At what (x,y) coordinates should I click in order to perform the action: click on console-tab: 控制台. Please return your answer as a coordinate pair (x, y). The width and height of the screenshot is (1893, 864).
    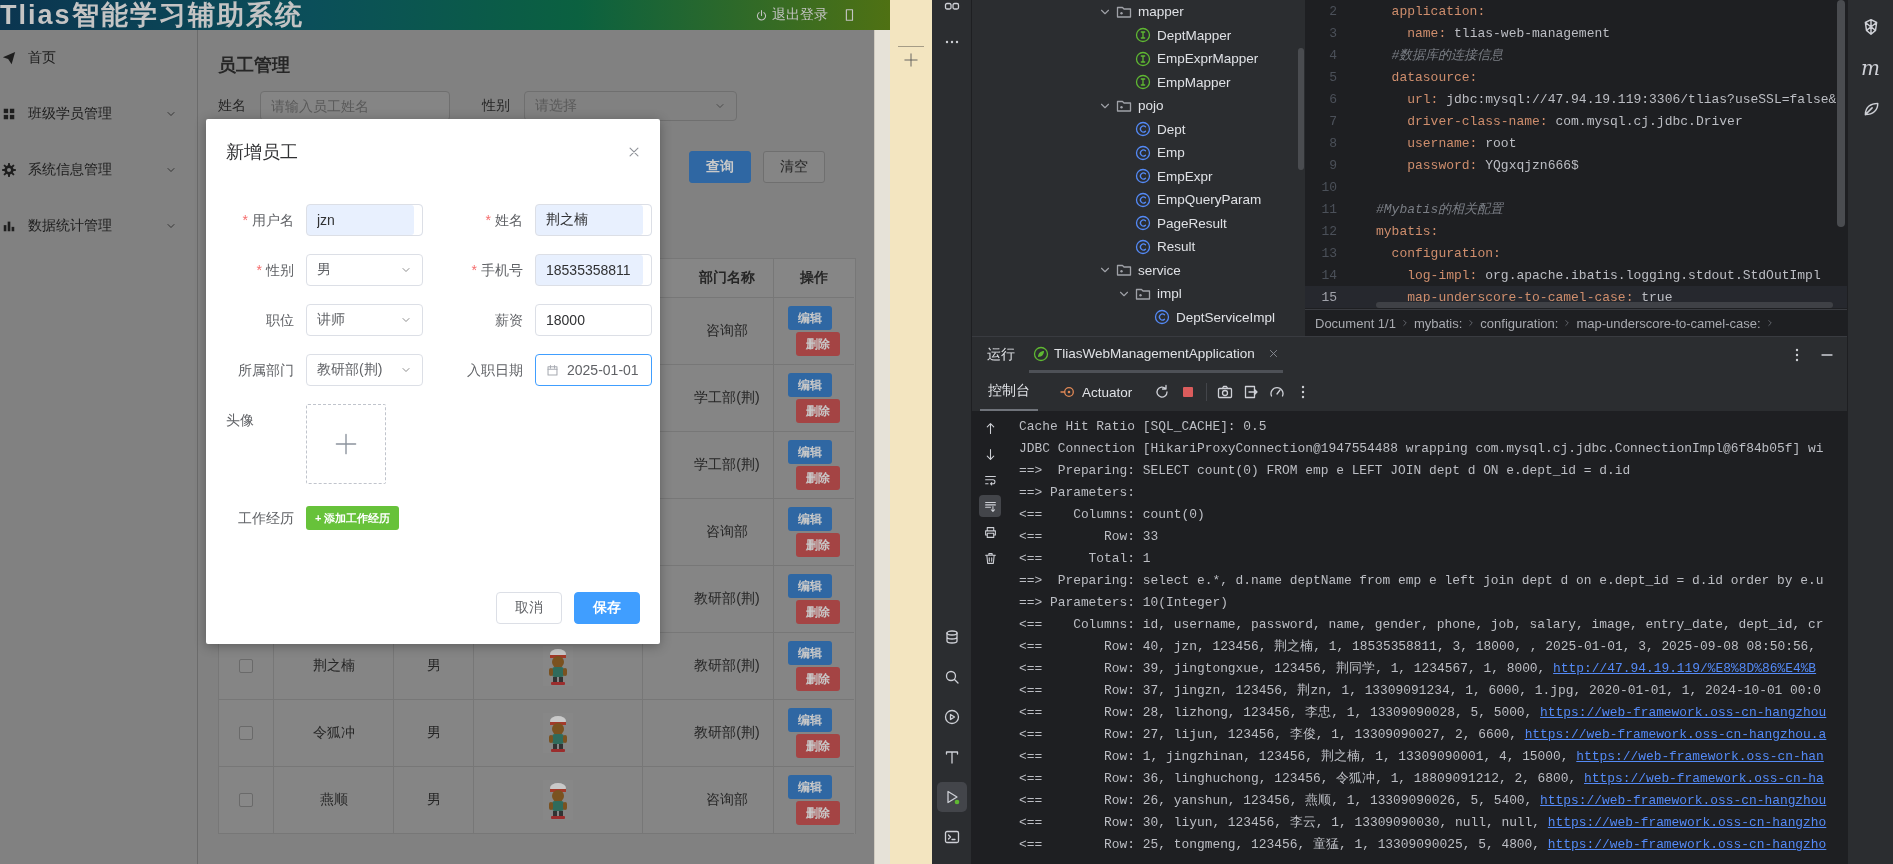
    Looking at the image, I should click on (1009, 392).